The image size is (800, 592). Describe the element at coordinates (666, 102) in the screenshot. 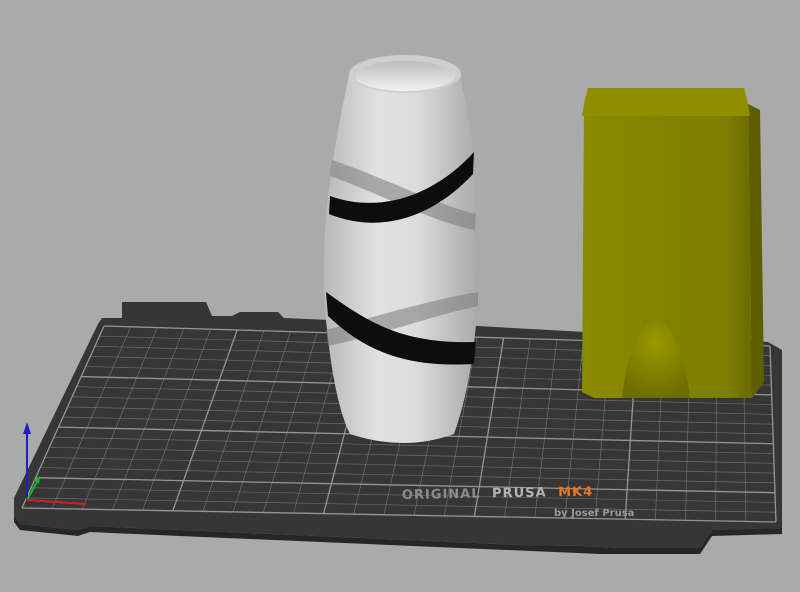

I see `block-top-lip` at that location.